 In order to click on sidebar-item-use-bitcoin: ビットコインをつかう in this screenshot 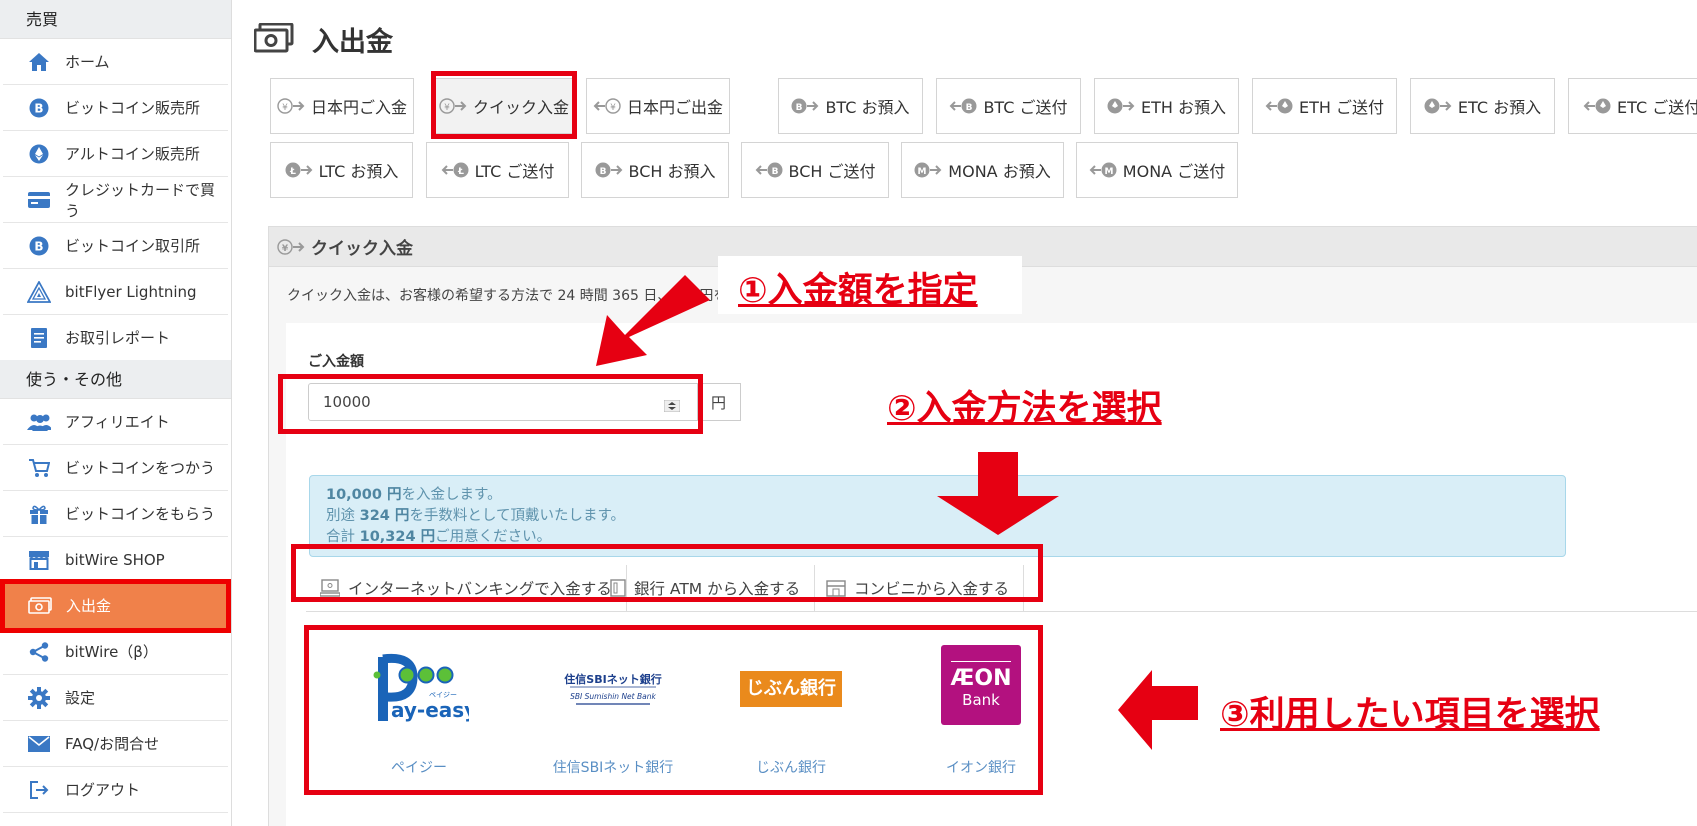, I will do `click(115, 468)`.